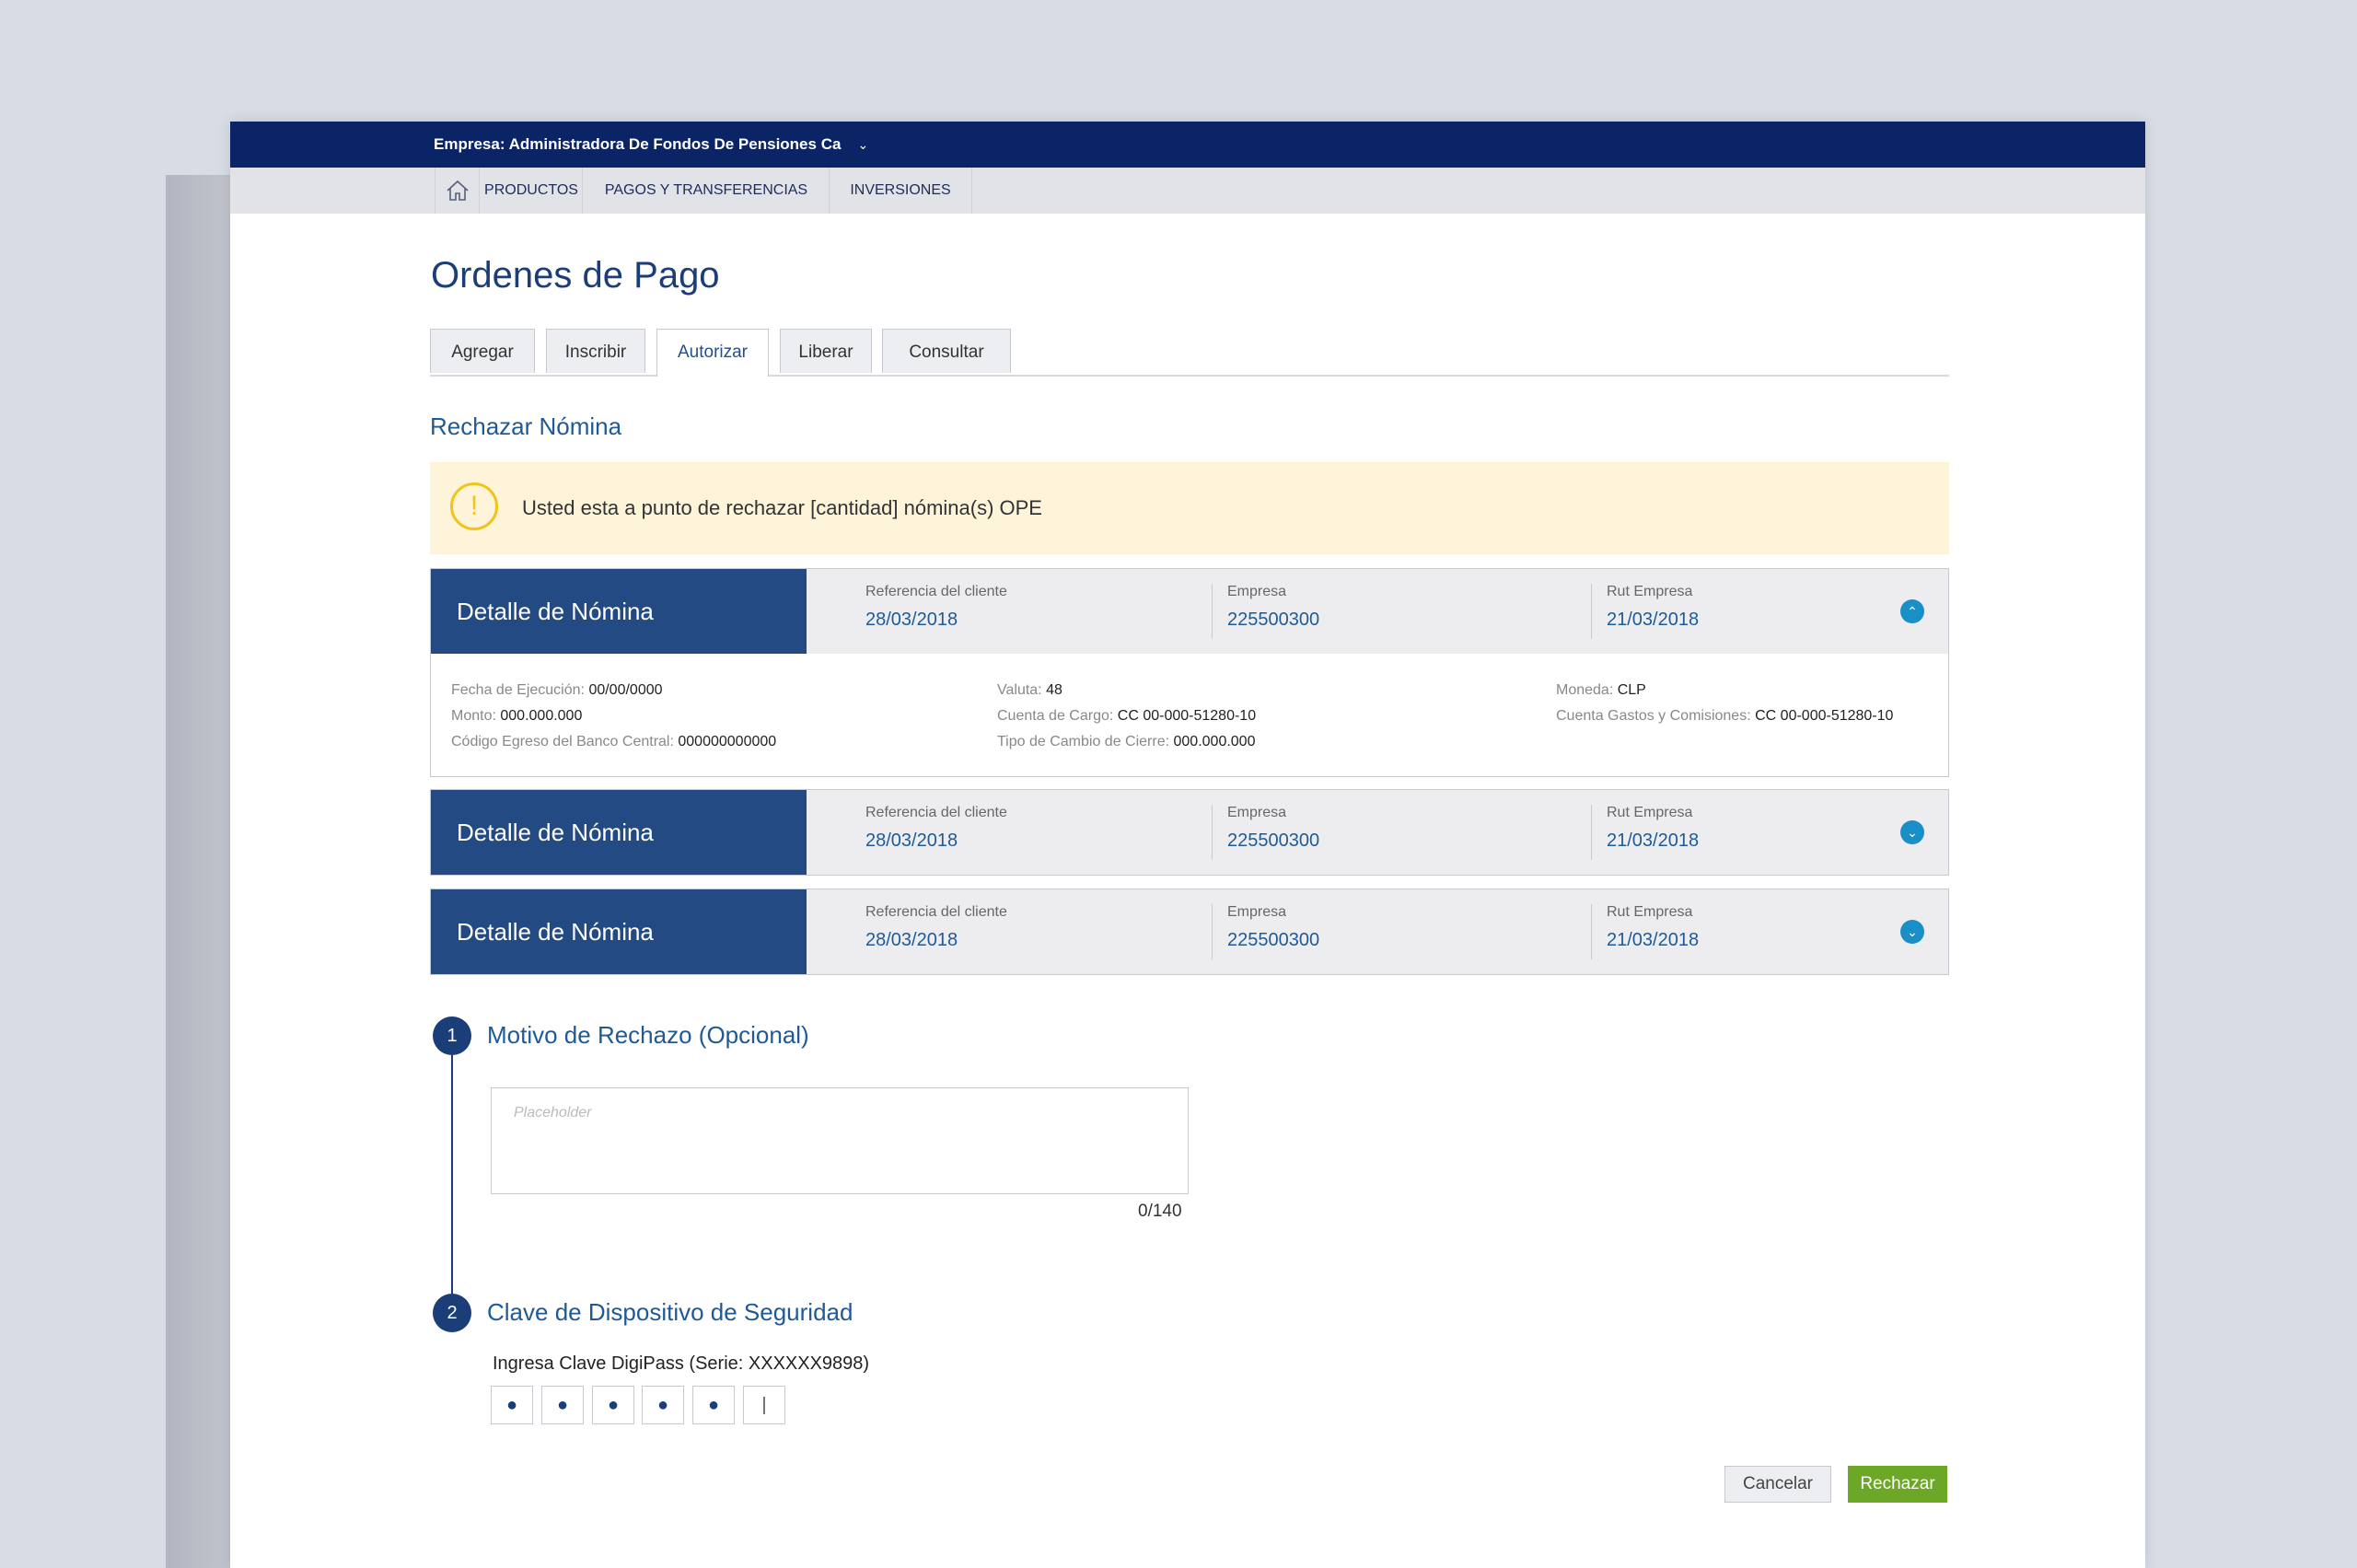 This screenshot has height=1568, width=2357. Describe the element at coordinates (1585, 690) in the screenshot. I see `detail-label: Moneda:` at that location.